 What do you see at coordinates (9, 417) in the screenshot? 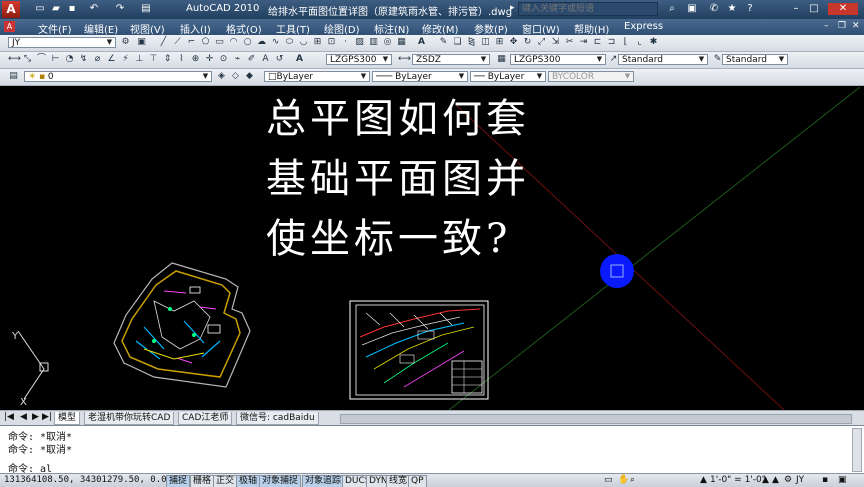
I see `tab-first-icon: |◀` at bounding box center [9, 417].